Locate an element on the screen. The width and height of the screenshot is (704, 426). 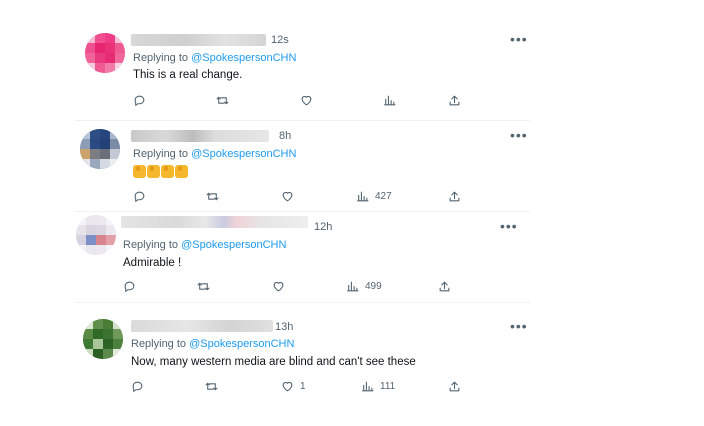
tweet-timestamp: 12s is located at coordinates (280, 40).